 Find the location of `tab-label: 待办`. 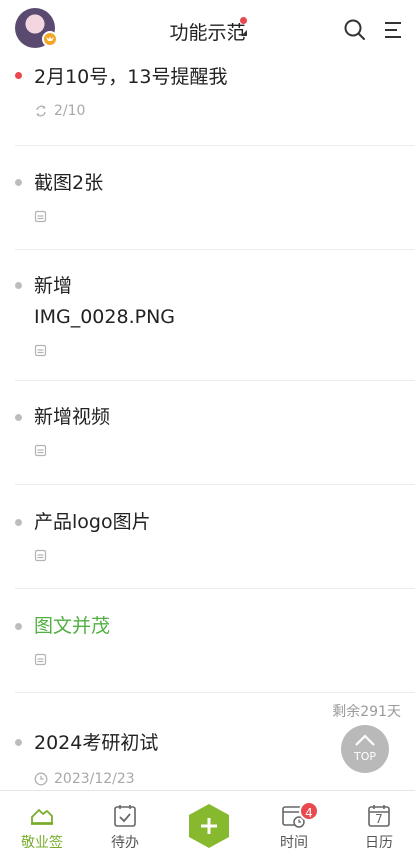

tab-label: 待办 is located at coordinates (125, 843).